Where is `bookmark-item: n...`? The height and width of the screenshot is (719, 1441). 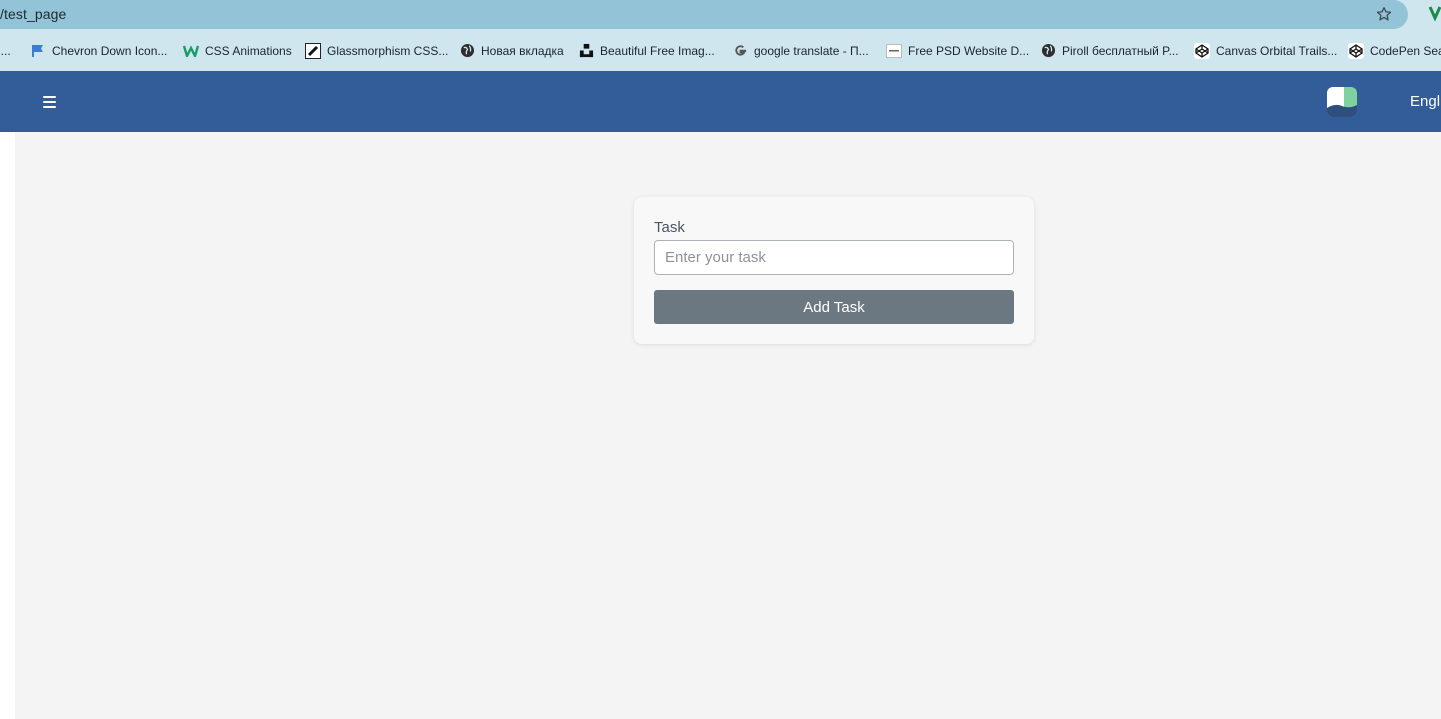 bookmark-item: n... is located at coordinates (5, 50).